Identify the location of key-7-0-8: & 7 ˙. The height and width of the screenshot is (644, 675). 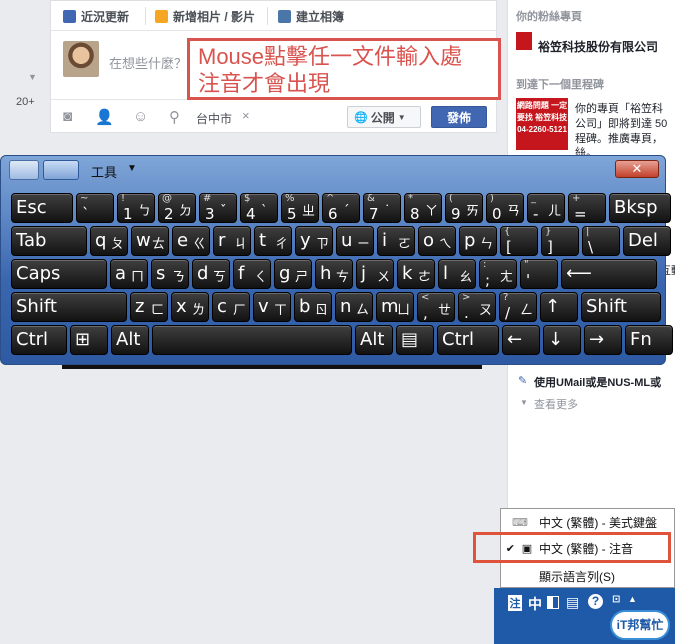
(382, 208).